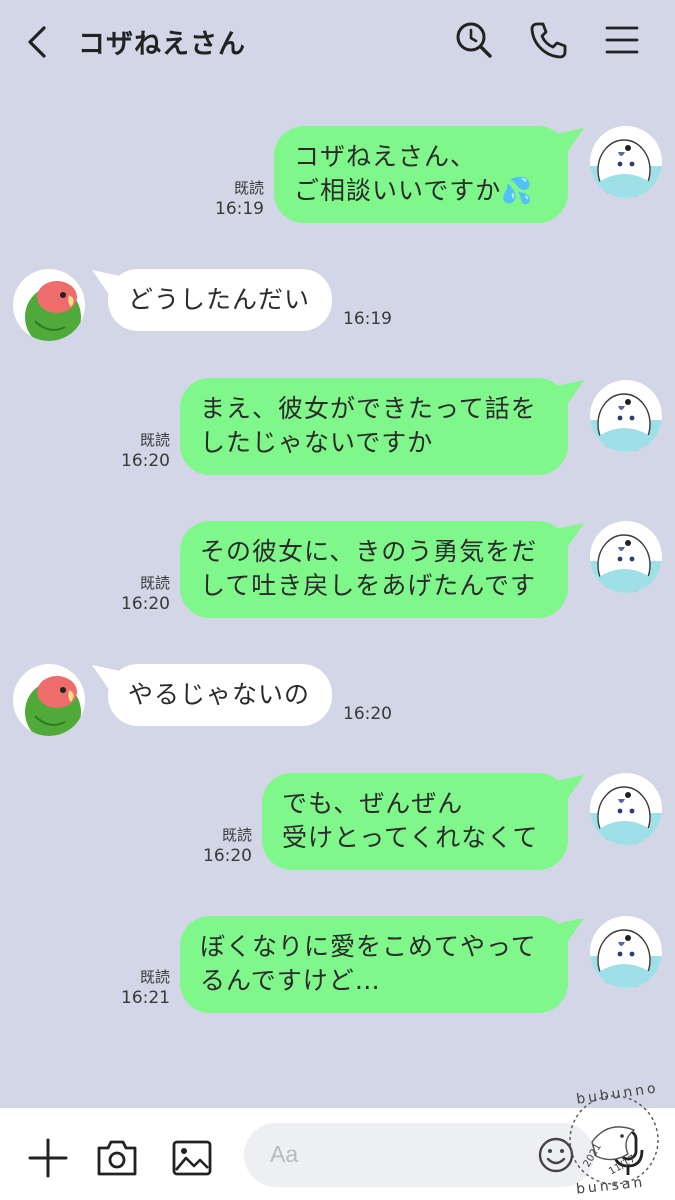 This screenshot has width=675, height=1200. I want to click on image-icon, so click(192, 1158).